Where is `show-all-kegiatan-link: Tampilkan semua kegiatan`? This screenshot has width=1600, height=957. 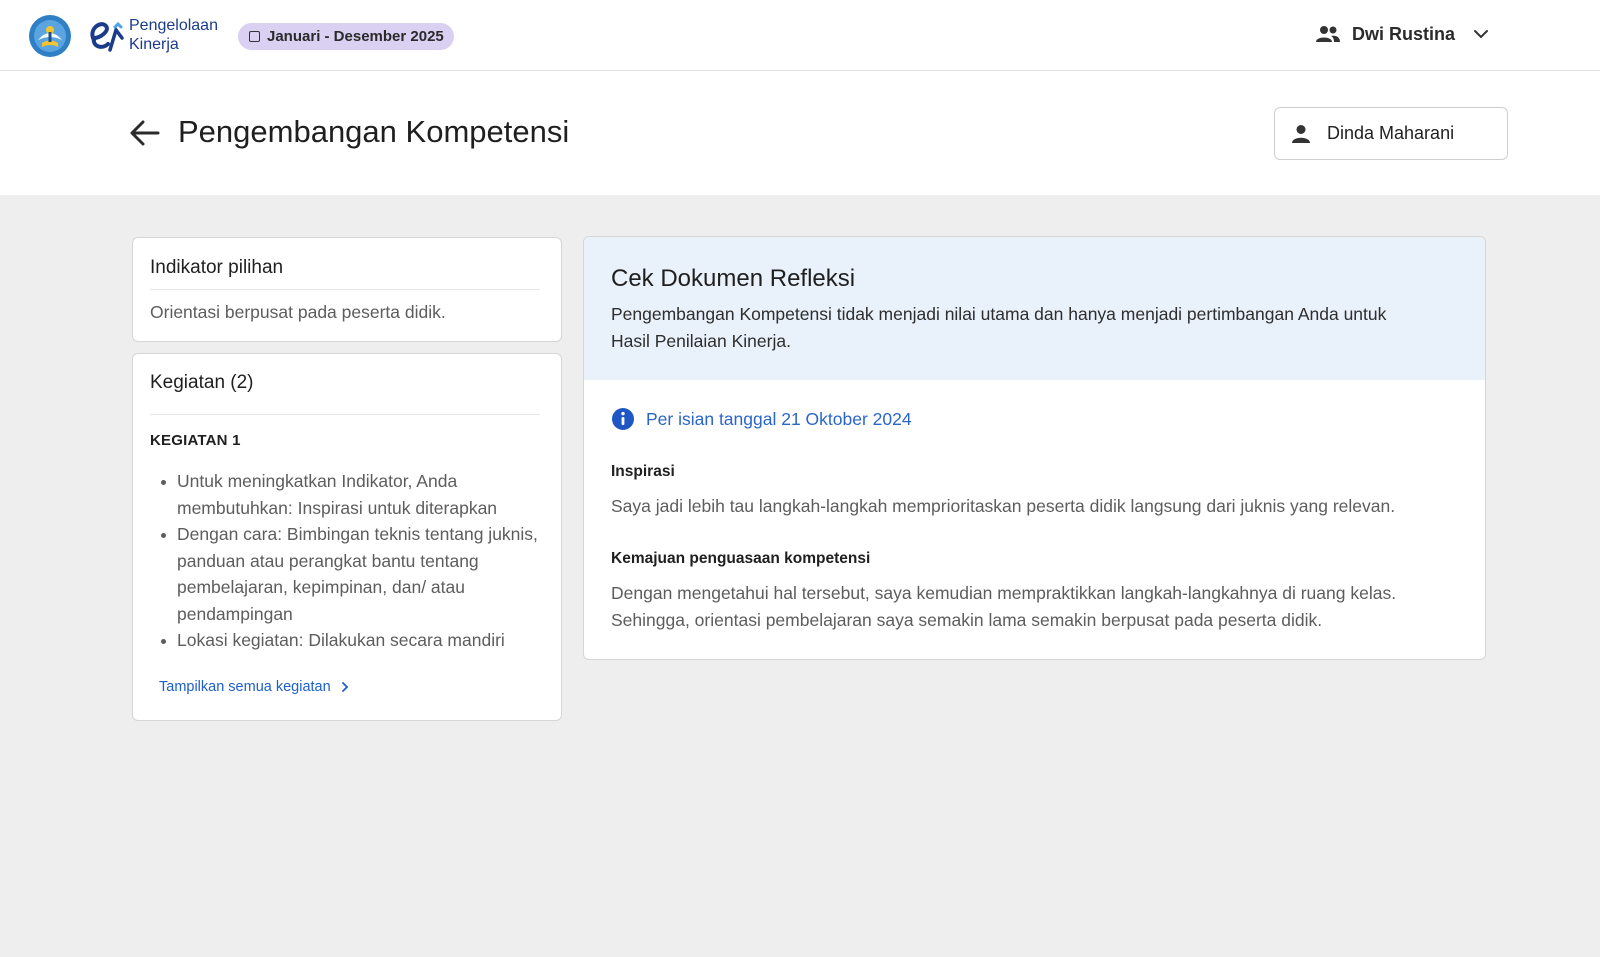 show-all-kegiatan-link: Tampilkan semua kegiatan is located at coordinates (254, 687).